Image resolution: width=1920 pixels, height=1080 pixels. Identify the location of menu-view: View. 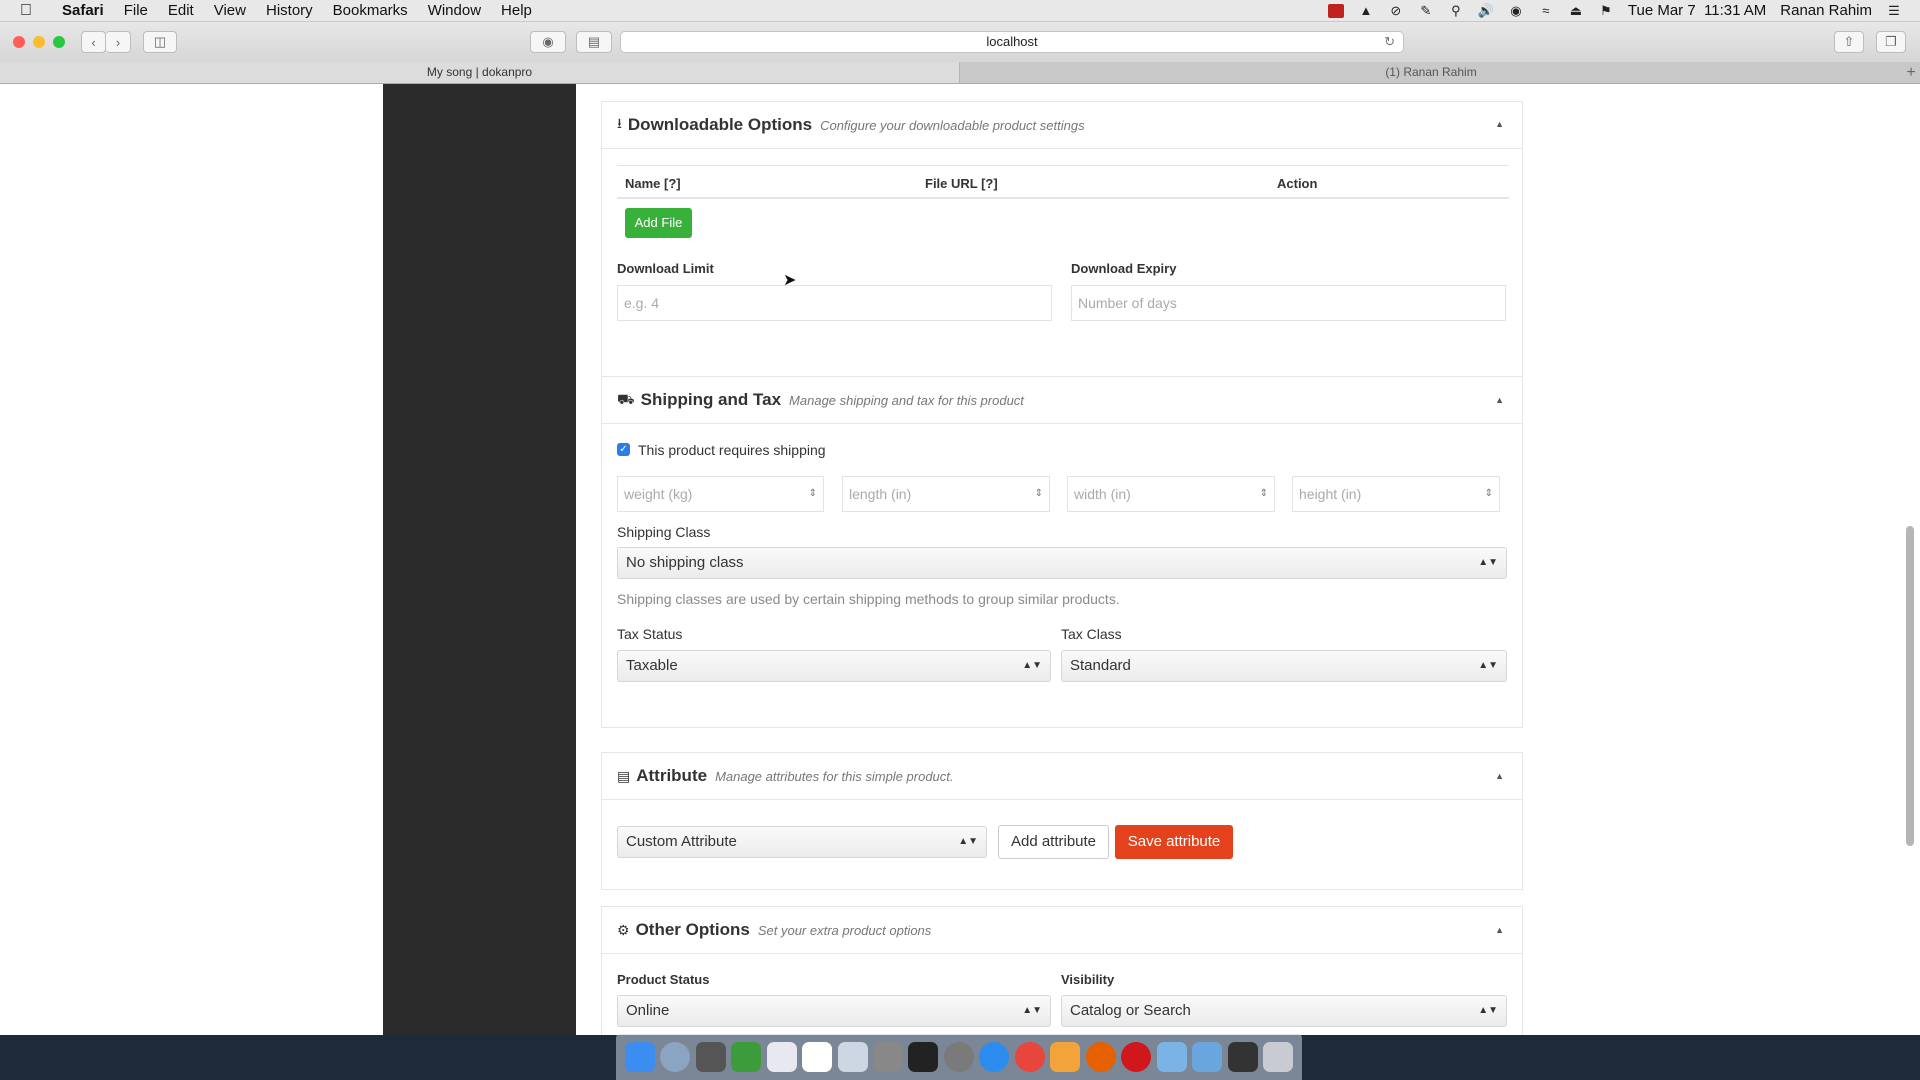
(230, 10).